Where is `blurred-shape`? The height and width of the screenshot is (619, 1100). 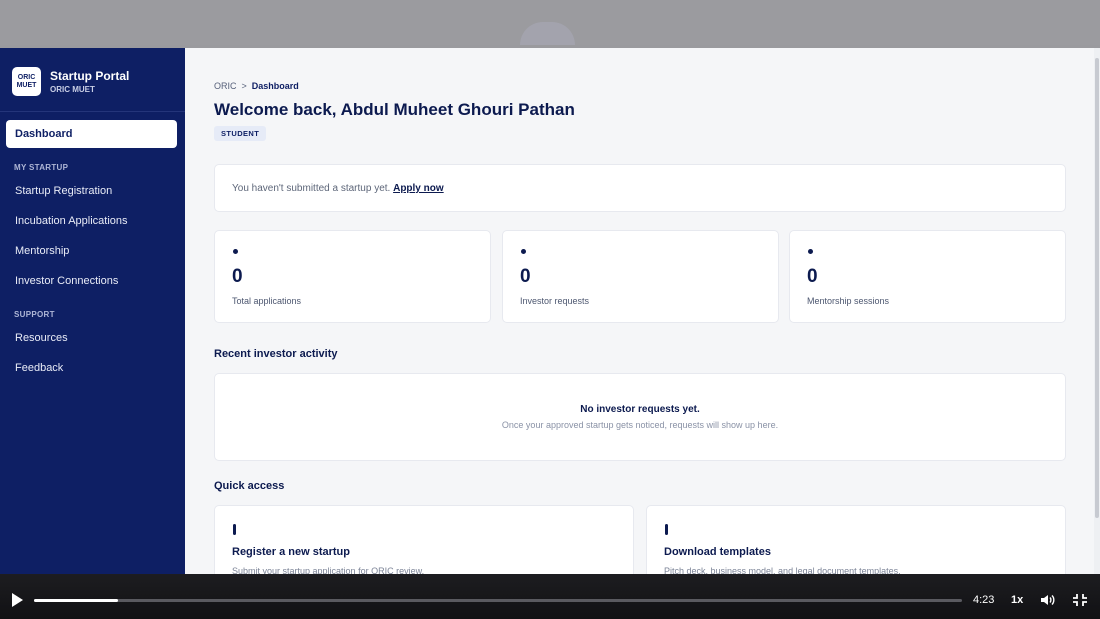 blurred-shape is located at coordinates (547, 33).